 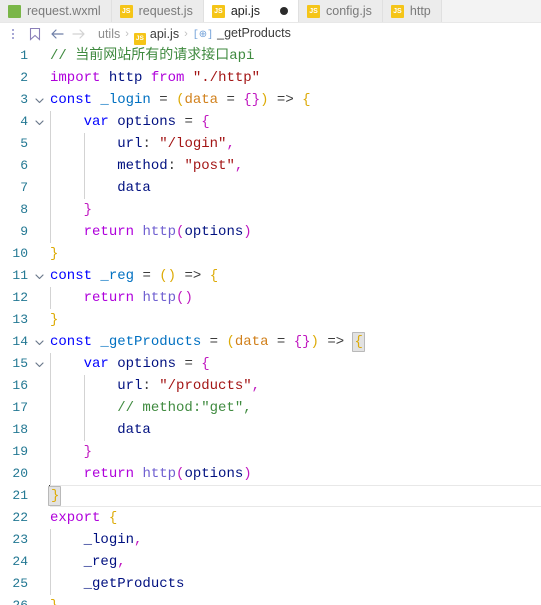 What do you see at coordinates (270, 56) in the screenshot?
I see `code-line: 1 // 当前网站所有的请求接口api` at bounding box center [270, 56].